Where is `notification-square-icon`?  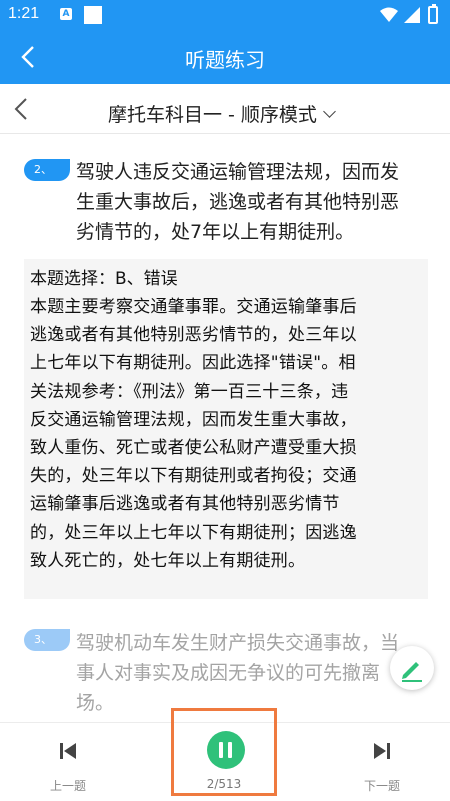 notification-square-icon is located at coordinates (93, 15).